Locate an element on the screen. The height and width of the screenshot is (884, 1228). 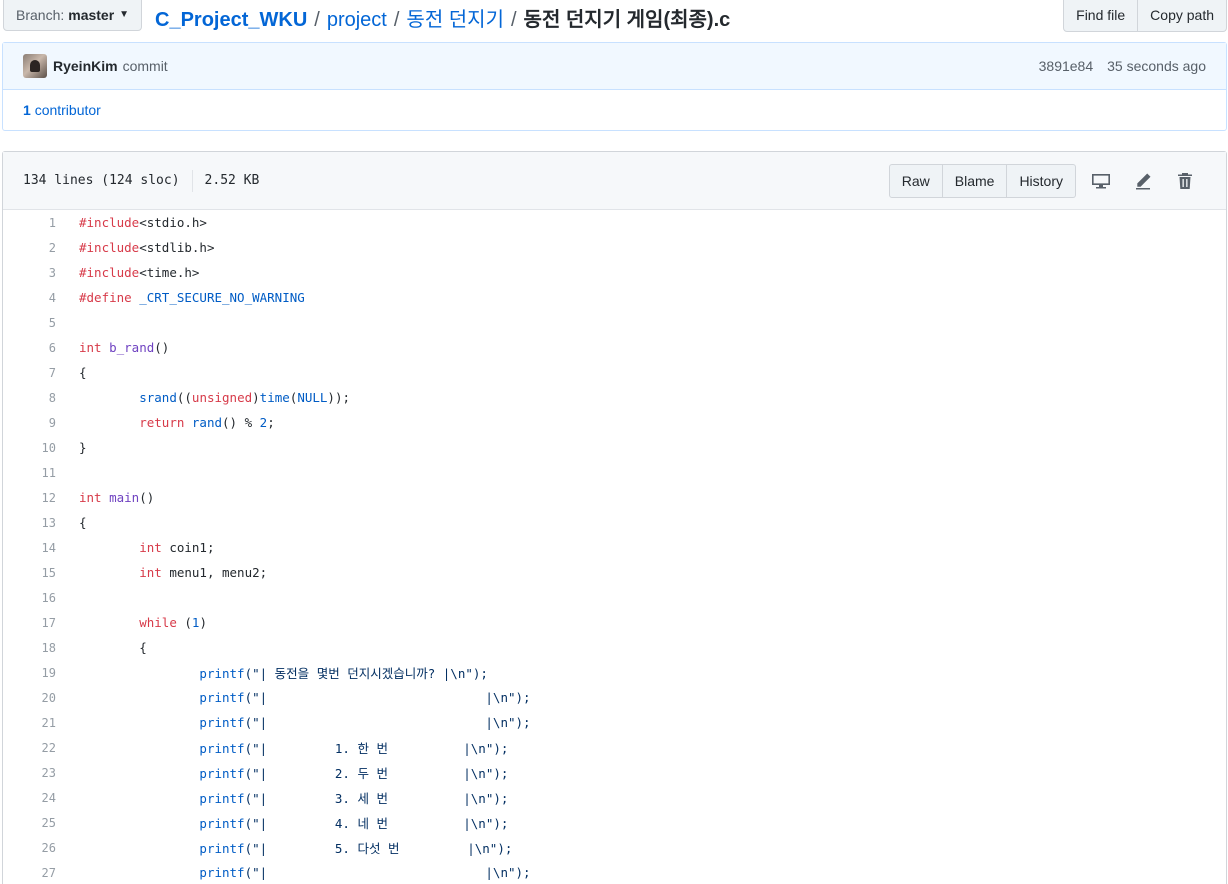
code-line: 6 int b_rand() is located at coordinates (614, 347).